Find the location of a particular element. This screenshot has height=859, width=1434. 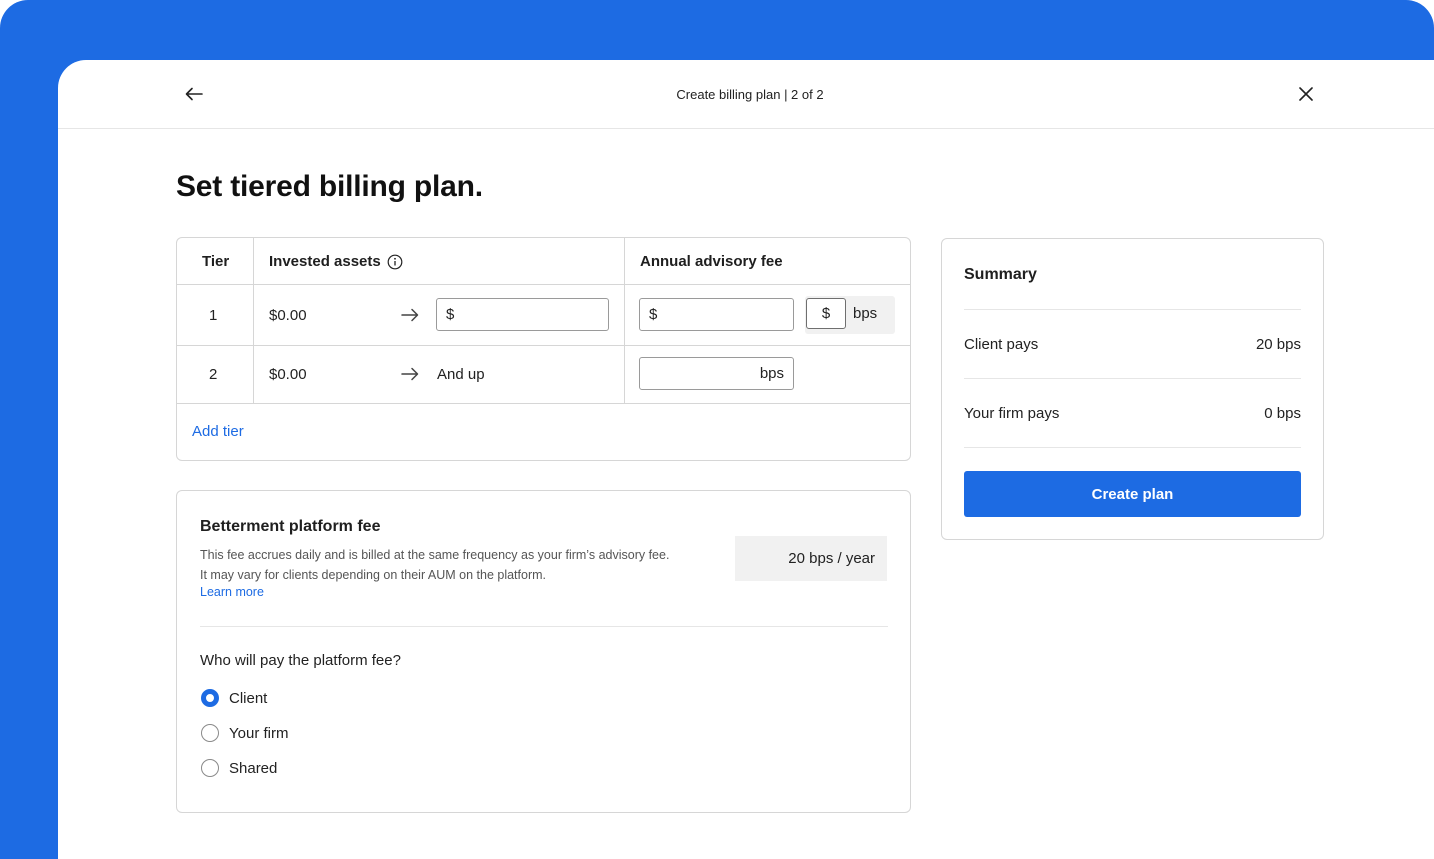

header-annual-fee: Annual advisory fee is located at coordinates (711, 261).